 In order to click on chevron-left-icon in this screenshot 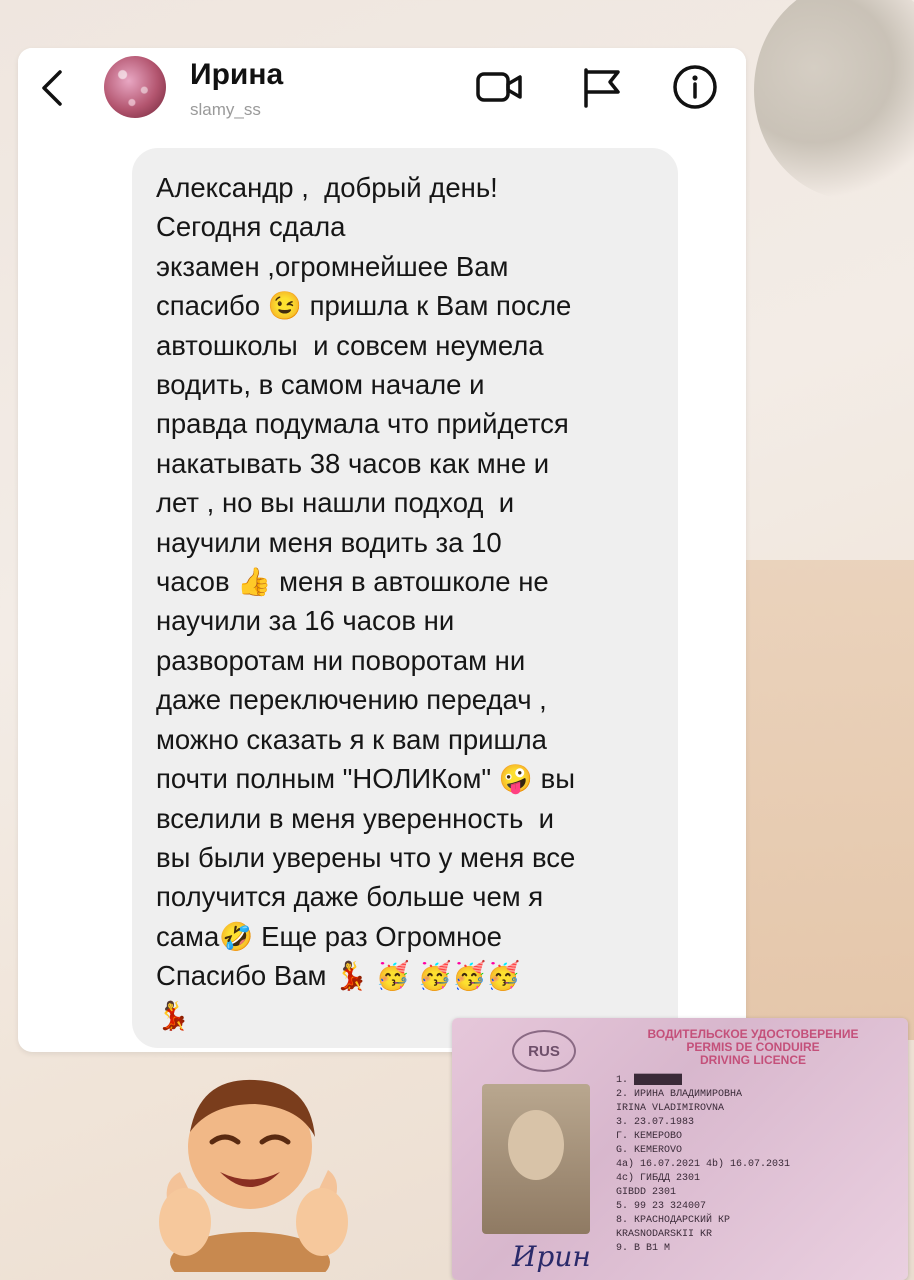, I will do `click(52, 88)`.